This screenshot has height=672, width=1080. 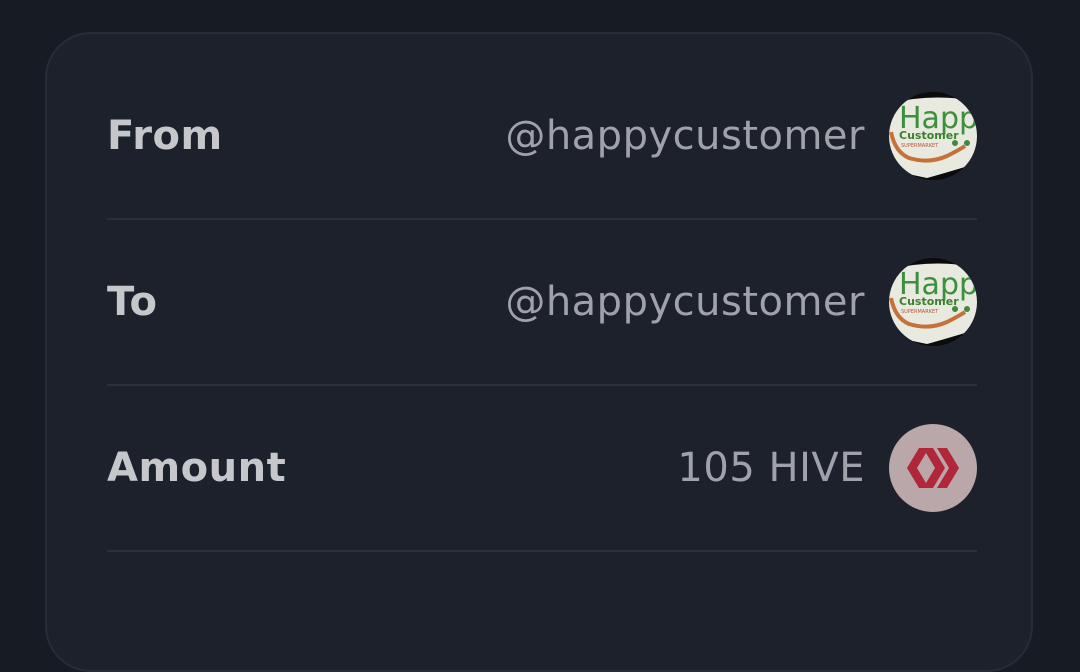 I want to click on to-account-name: @happycustomer, so click(x=685, y=302).